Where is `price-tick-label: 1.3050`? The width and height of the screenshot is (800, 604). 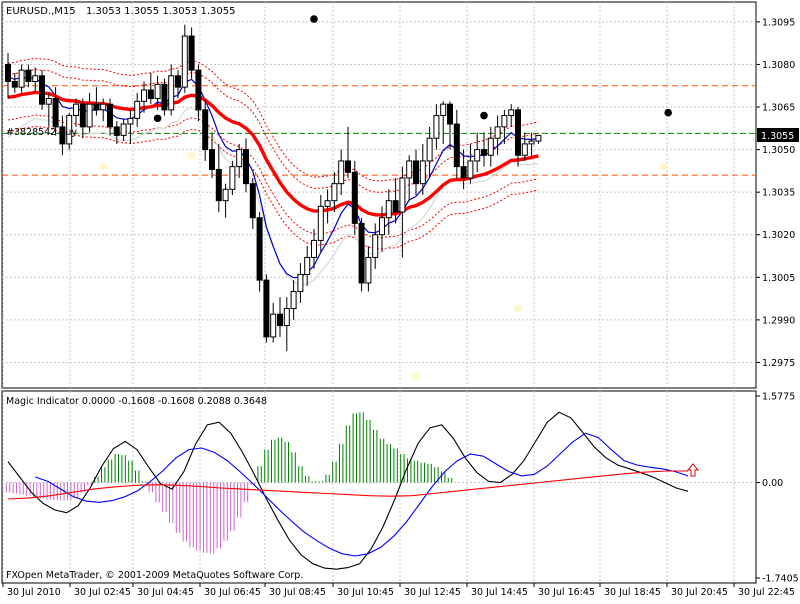
price-tick-label: 1.3050 is located at coordinates (778, 150).